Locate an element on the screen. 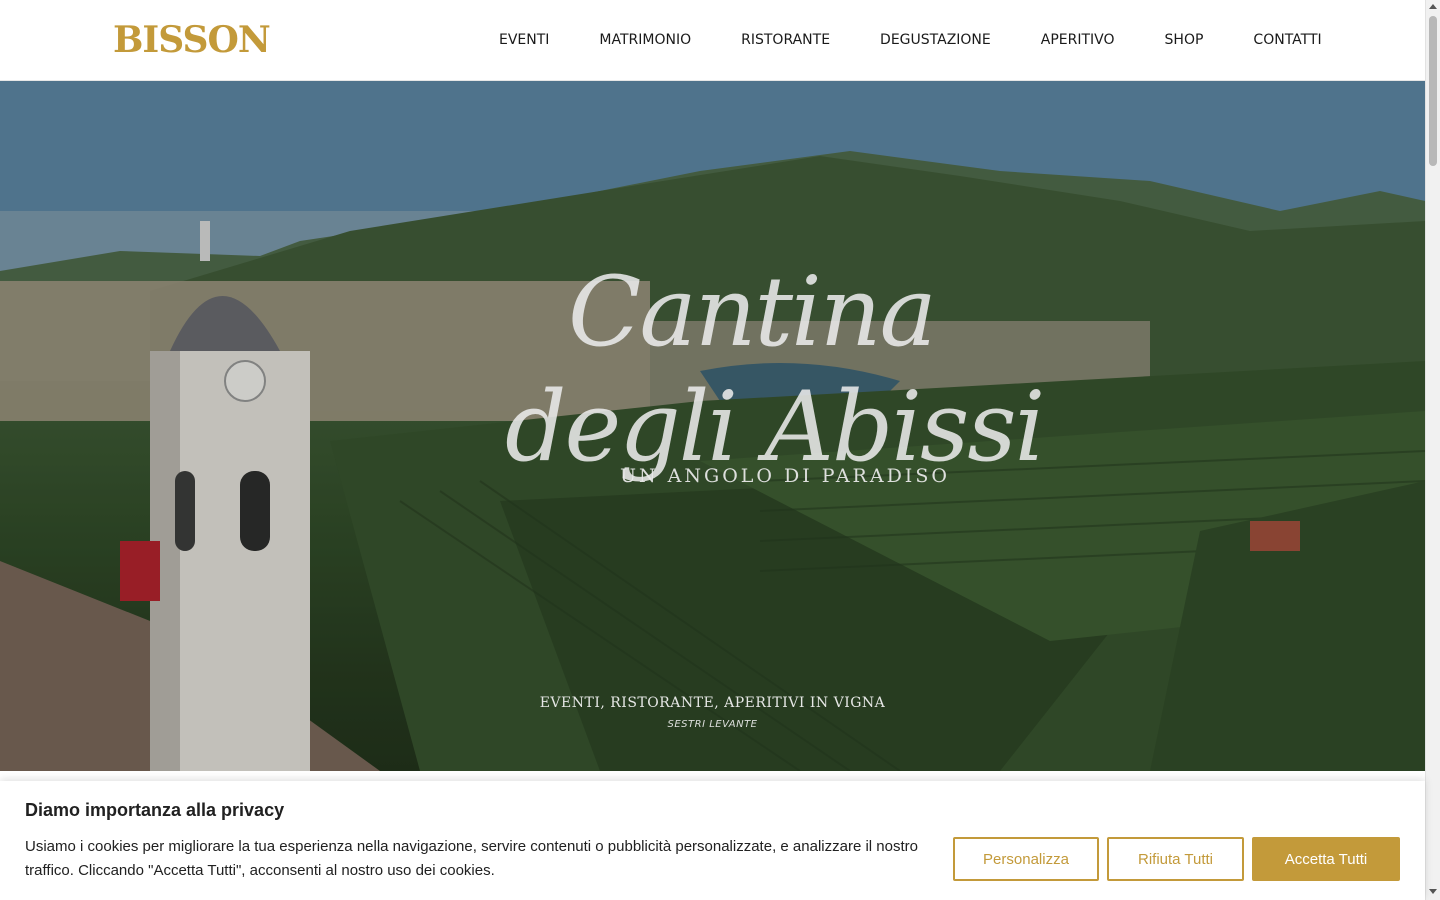 Image resolution: width=1440 pixels, height=900 pixels. nav-item-degustazione: DEGUSTAZIONE is located at coordinates (935, 40).